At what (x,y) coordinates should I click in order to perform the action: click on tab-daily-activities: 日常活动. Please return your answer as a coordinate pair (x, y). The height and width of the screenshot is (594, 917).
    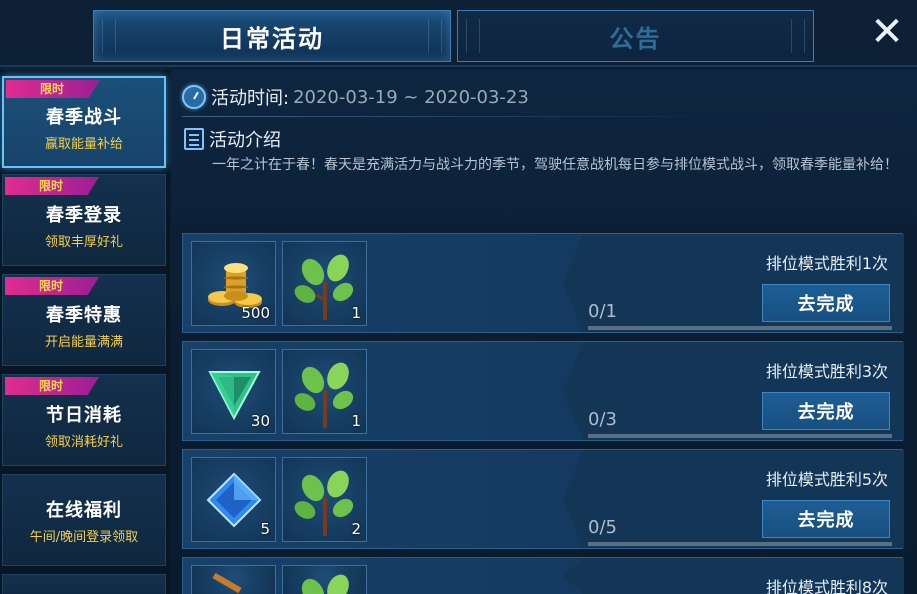
    Looking at the image, I should click on (272, 36).